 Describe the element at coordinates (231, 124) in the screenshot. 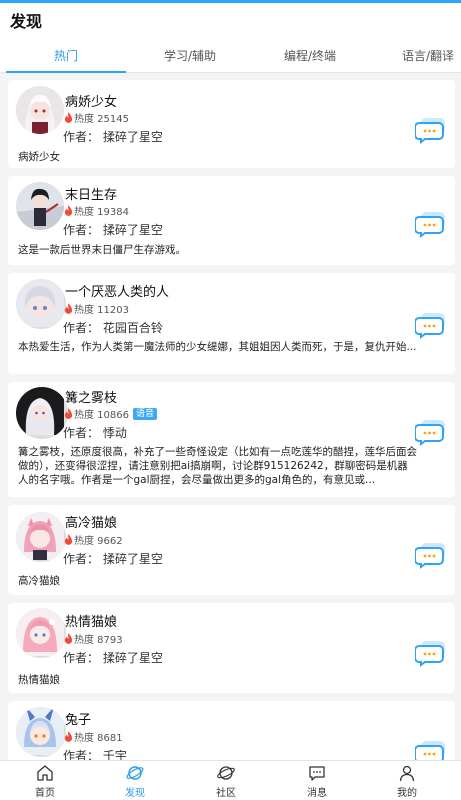

I see `character-card: 病娇少女 热度 25145 作者： 揉碎了星空 病娇少女` at that location.